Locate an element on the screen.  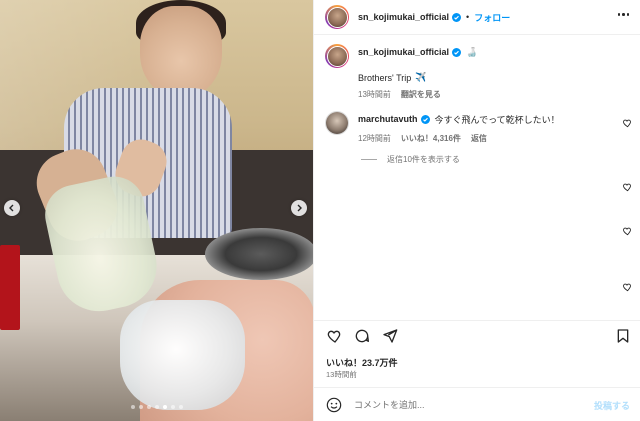
post-likes: いいね！23.7万件 is located at coordinates (362, 362).